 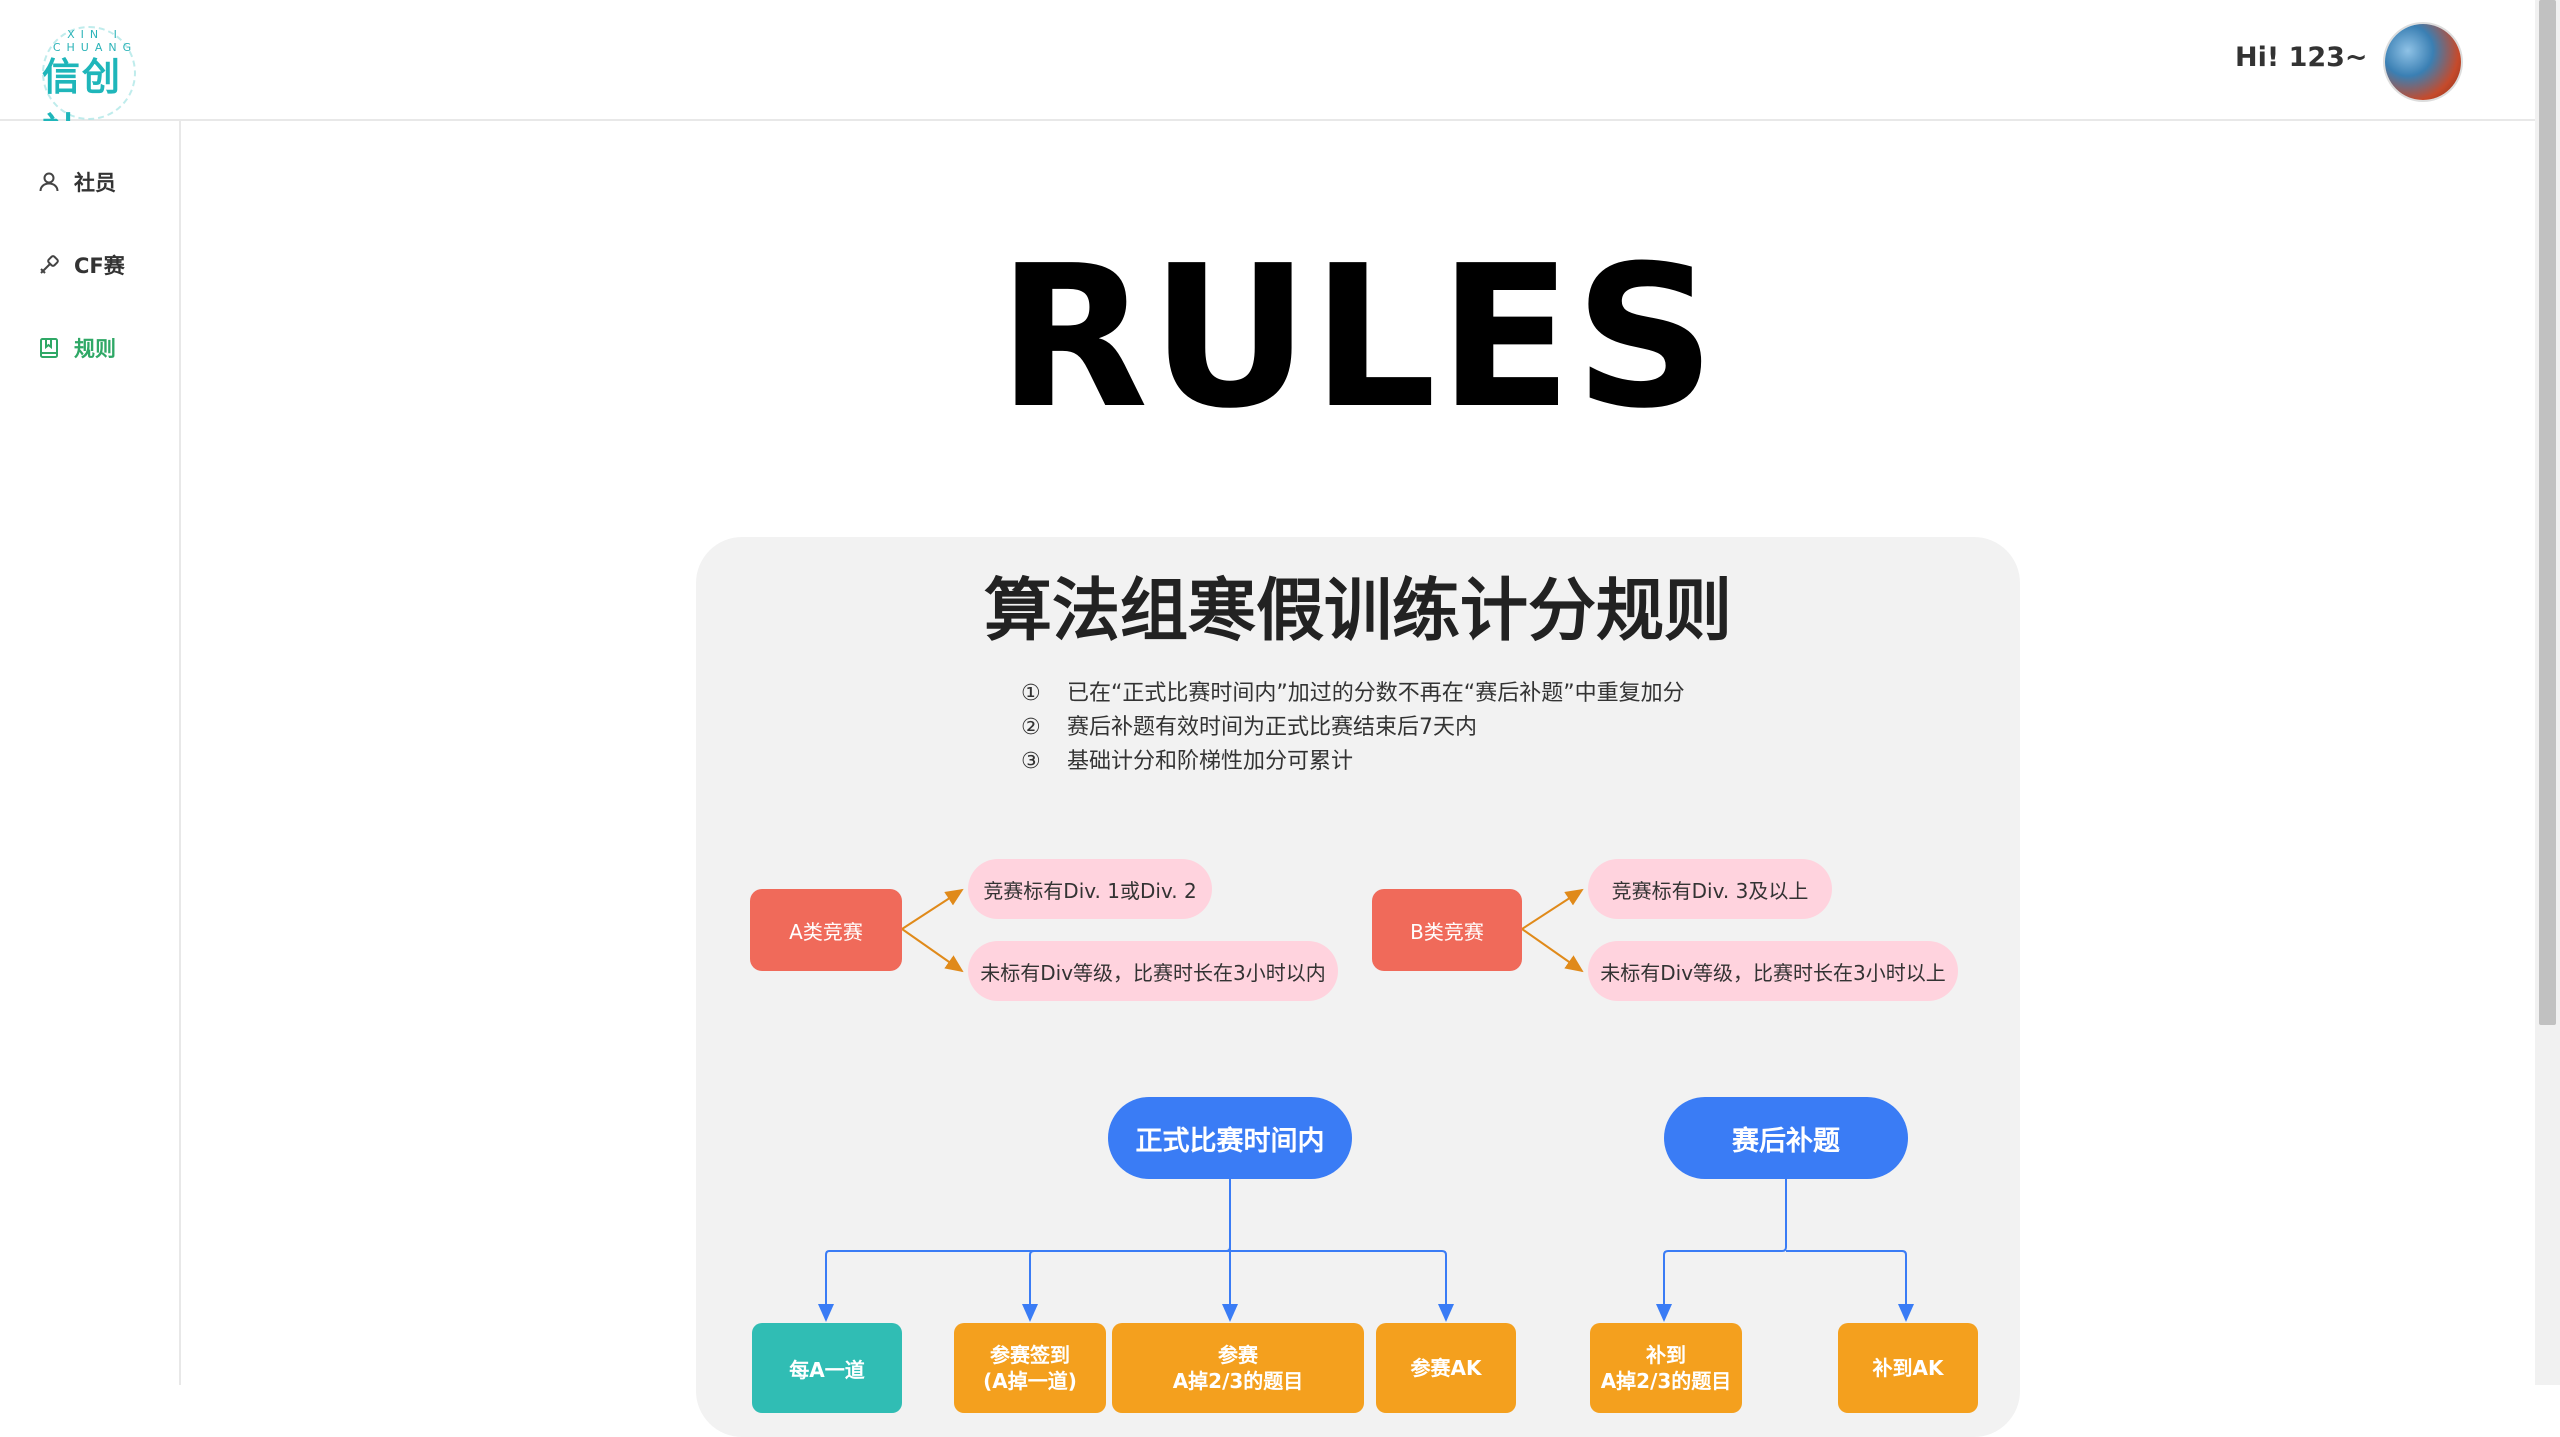 What do you see at coordinates (99, 266) in the screenshot?
I see `sidebar-item-label: CF赛` at bounding box center [99, 266].